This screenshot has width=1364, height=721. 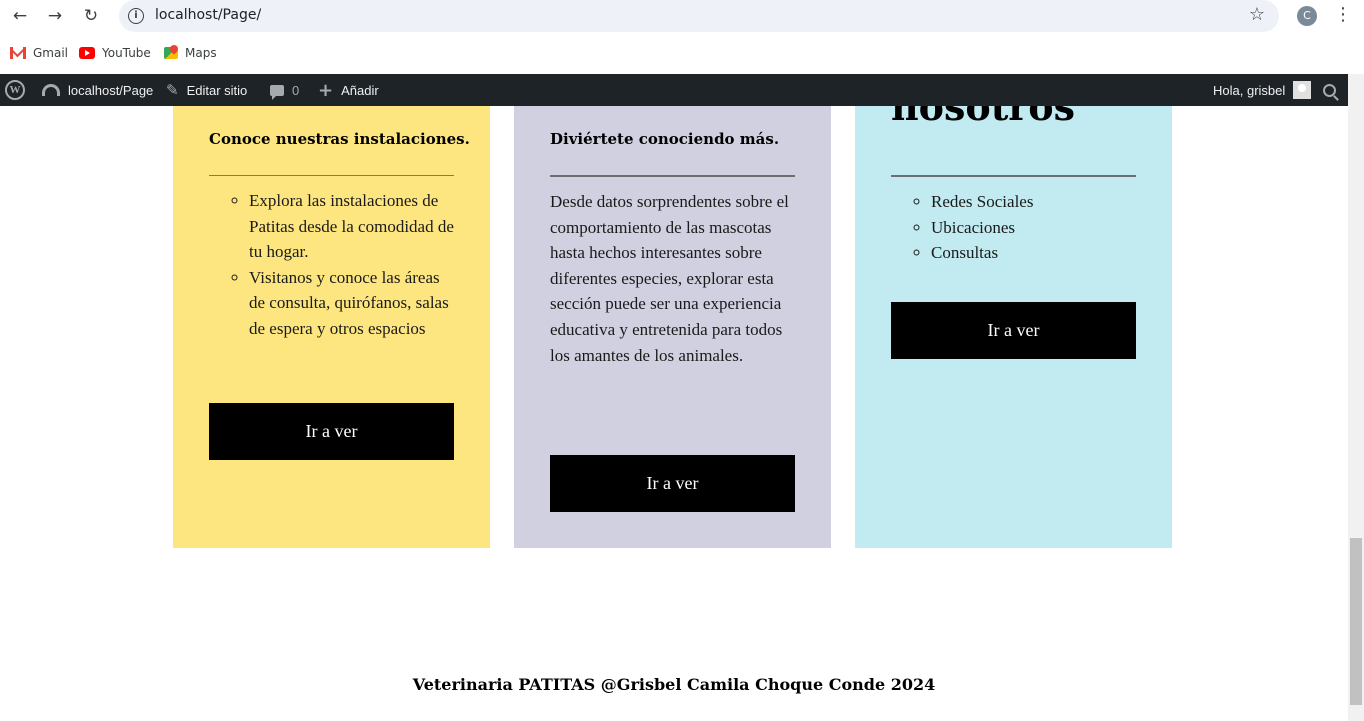 I want to click on list-item: Consultas, so click(x=1036, y=253).